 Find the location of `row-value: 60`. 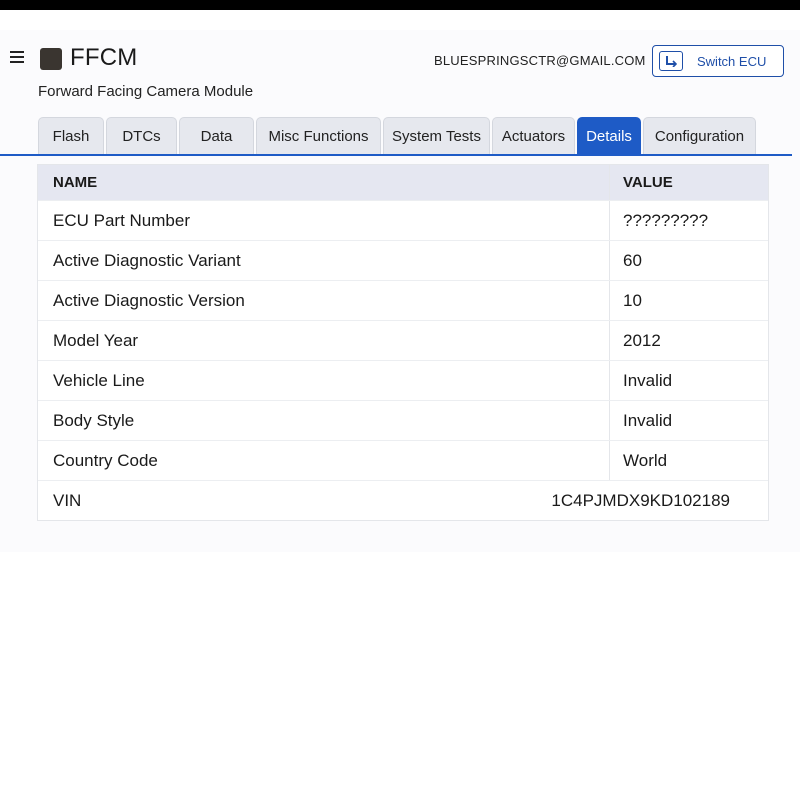

row-value: 60 is located at coordinates (632, 260).